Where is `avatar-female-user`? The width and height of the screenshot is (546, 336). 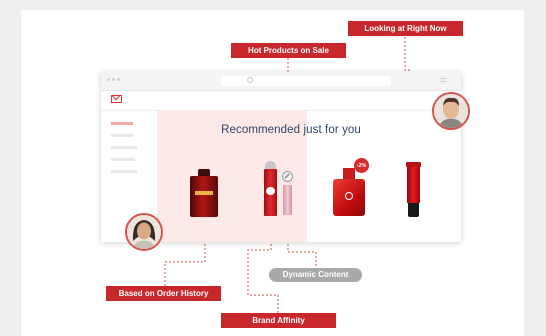 avatar-female-user is located at coordinates (144, 232).